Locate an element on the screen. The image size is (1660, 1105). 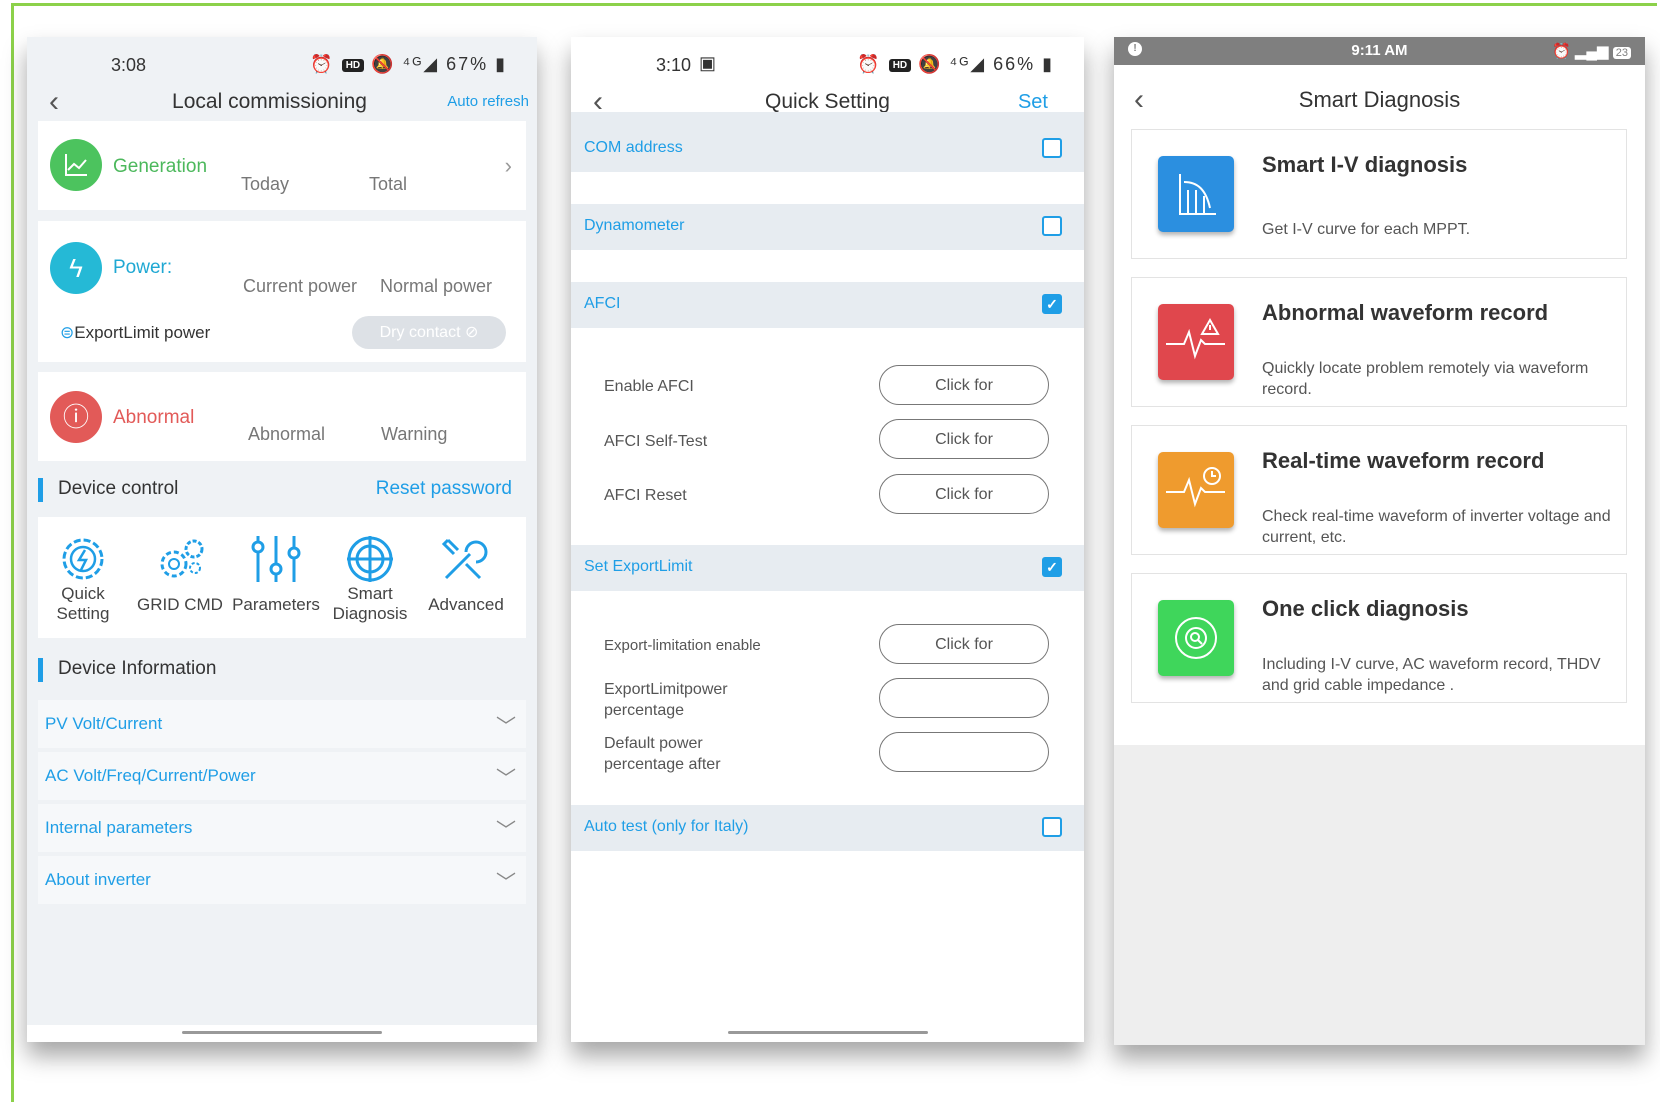
accordion-label: AC Volt/Freq/Current/Power is located at coordinates (150, 775).